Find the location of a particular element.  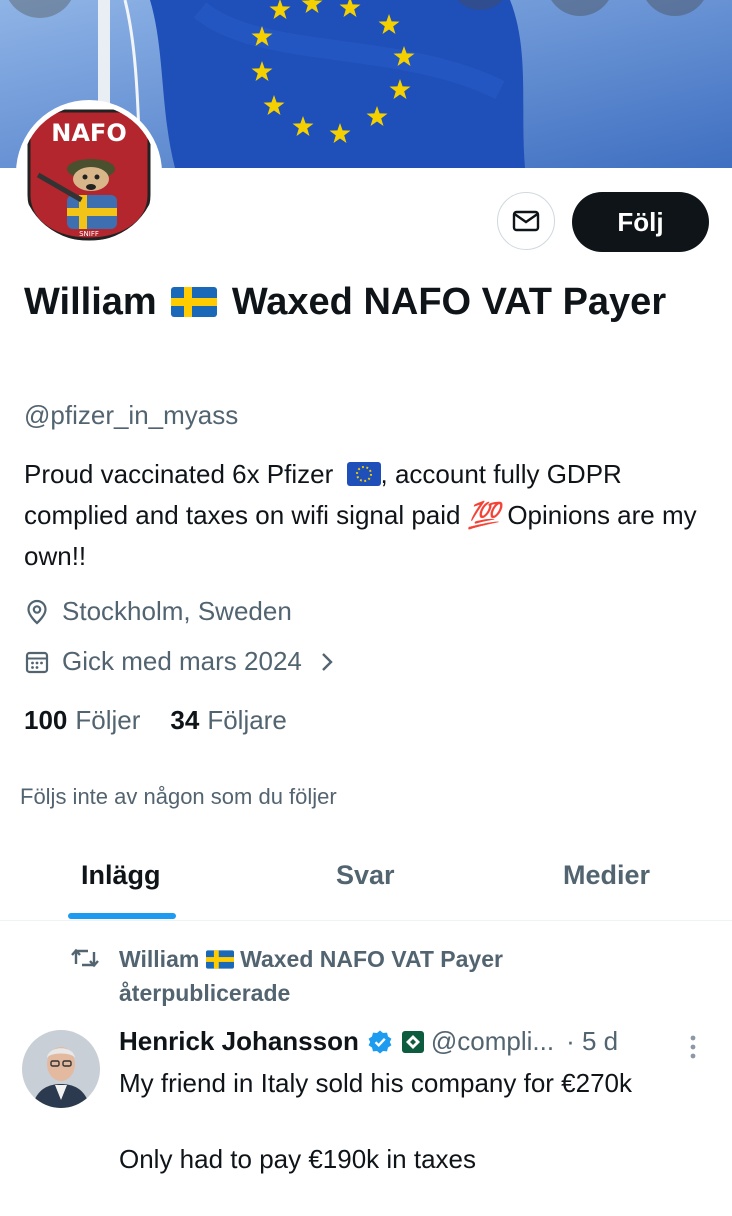

affiliate-badge-icon is located at coordinates (412, 1041).